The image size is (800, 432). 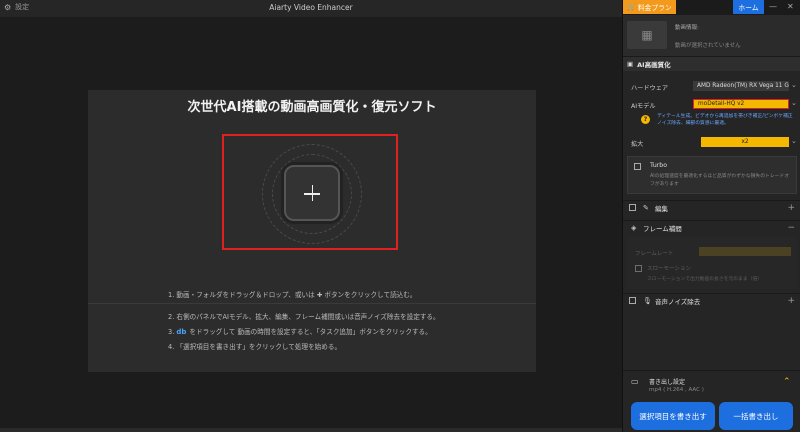 I want to click on audio-denoise-checkbox, so click(x=632, y=300).